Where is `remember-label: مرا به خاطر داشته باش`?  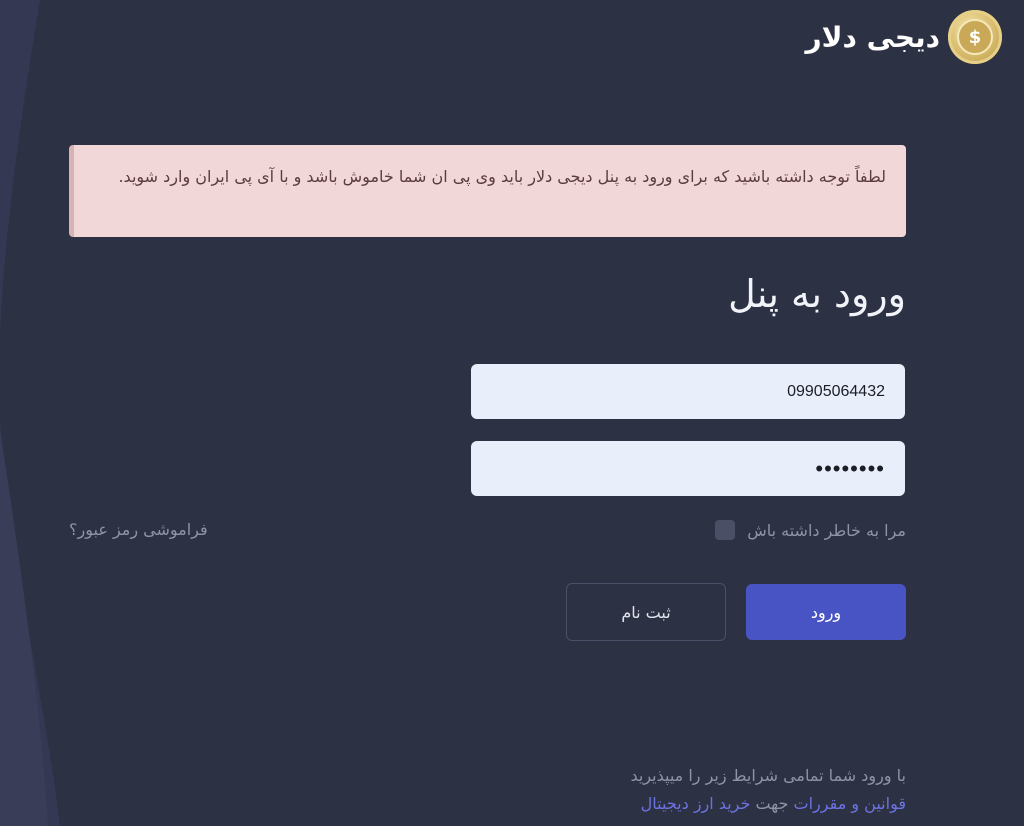
remember-label: مرا به خاطر داشته باش is located at coordinates (826, 530).